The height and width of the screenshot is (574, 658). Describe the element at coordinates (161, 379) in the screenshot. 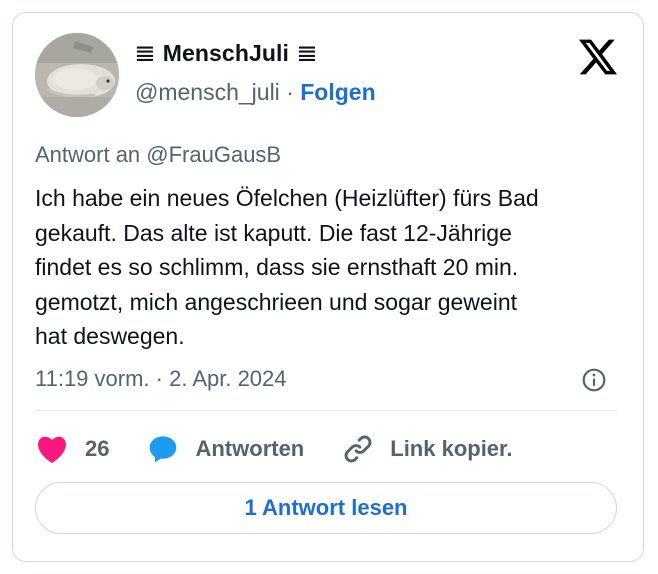

I see `tweet-timestamp: 11:19 vorm. · 2. Apr. 2024` at that location.